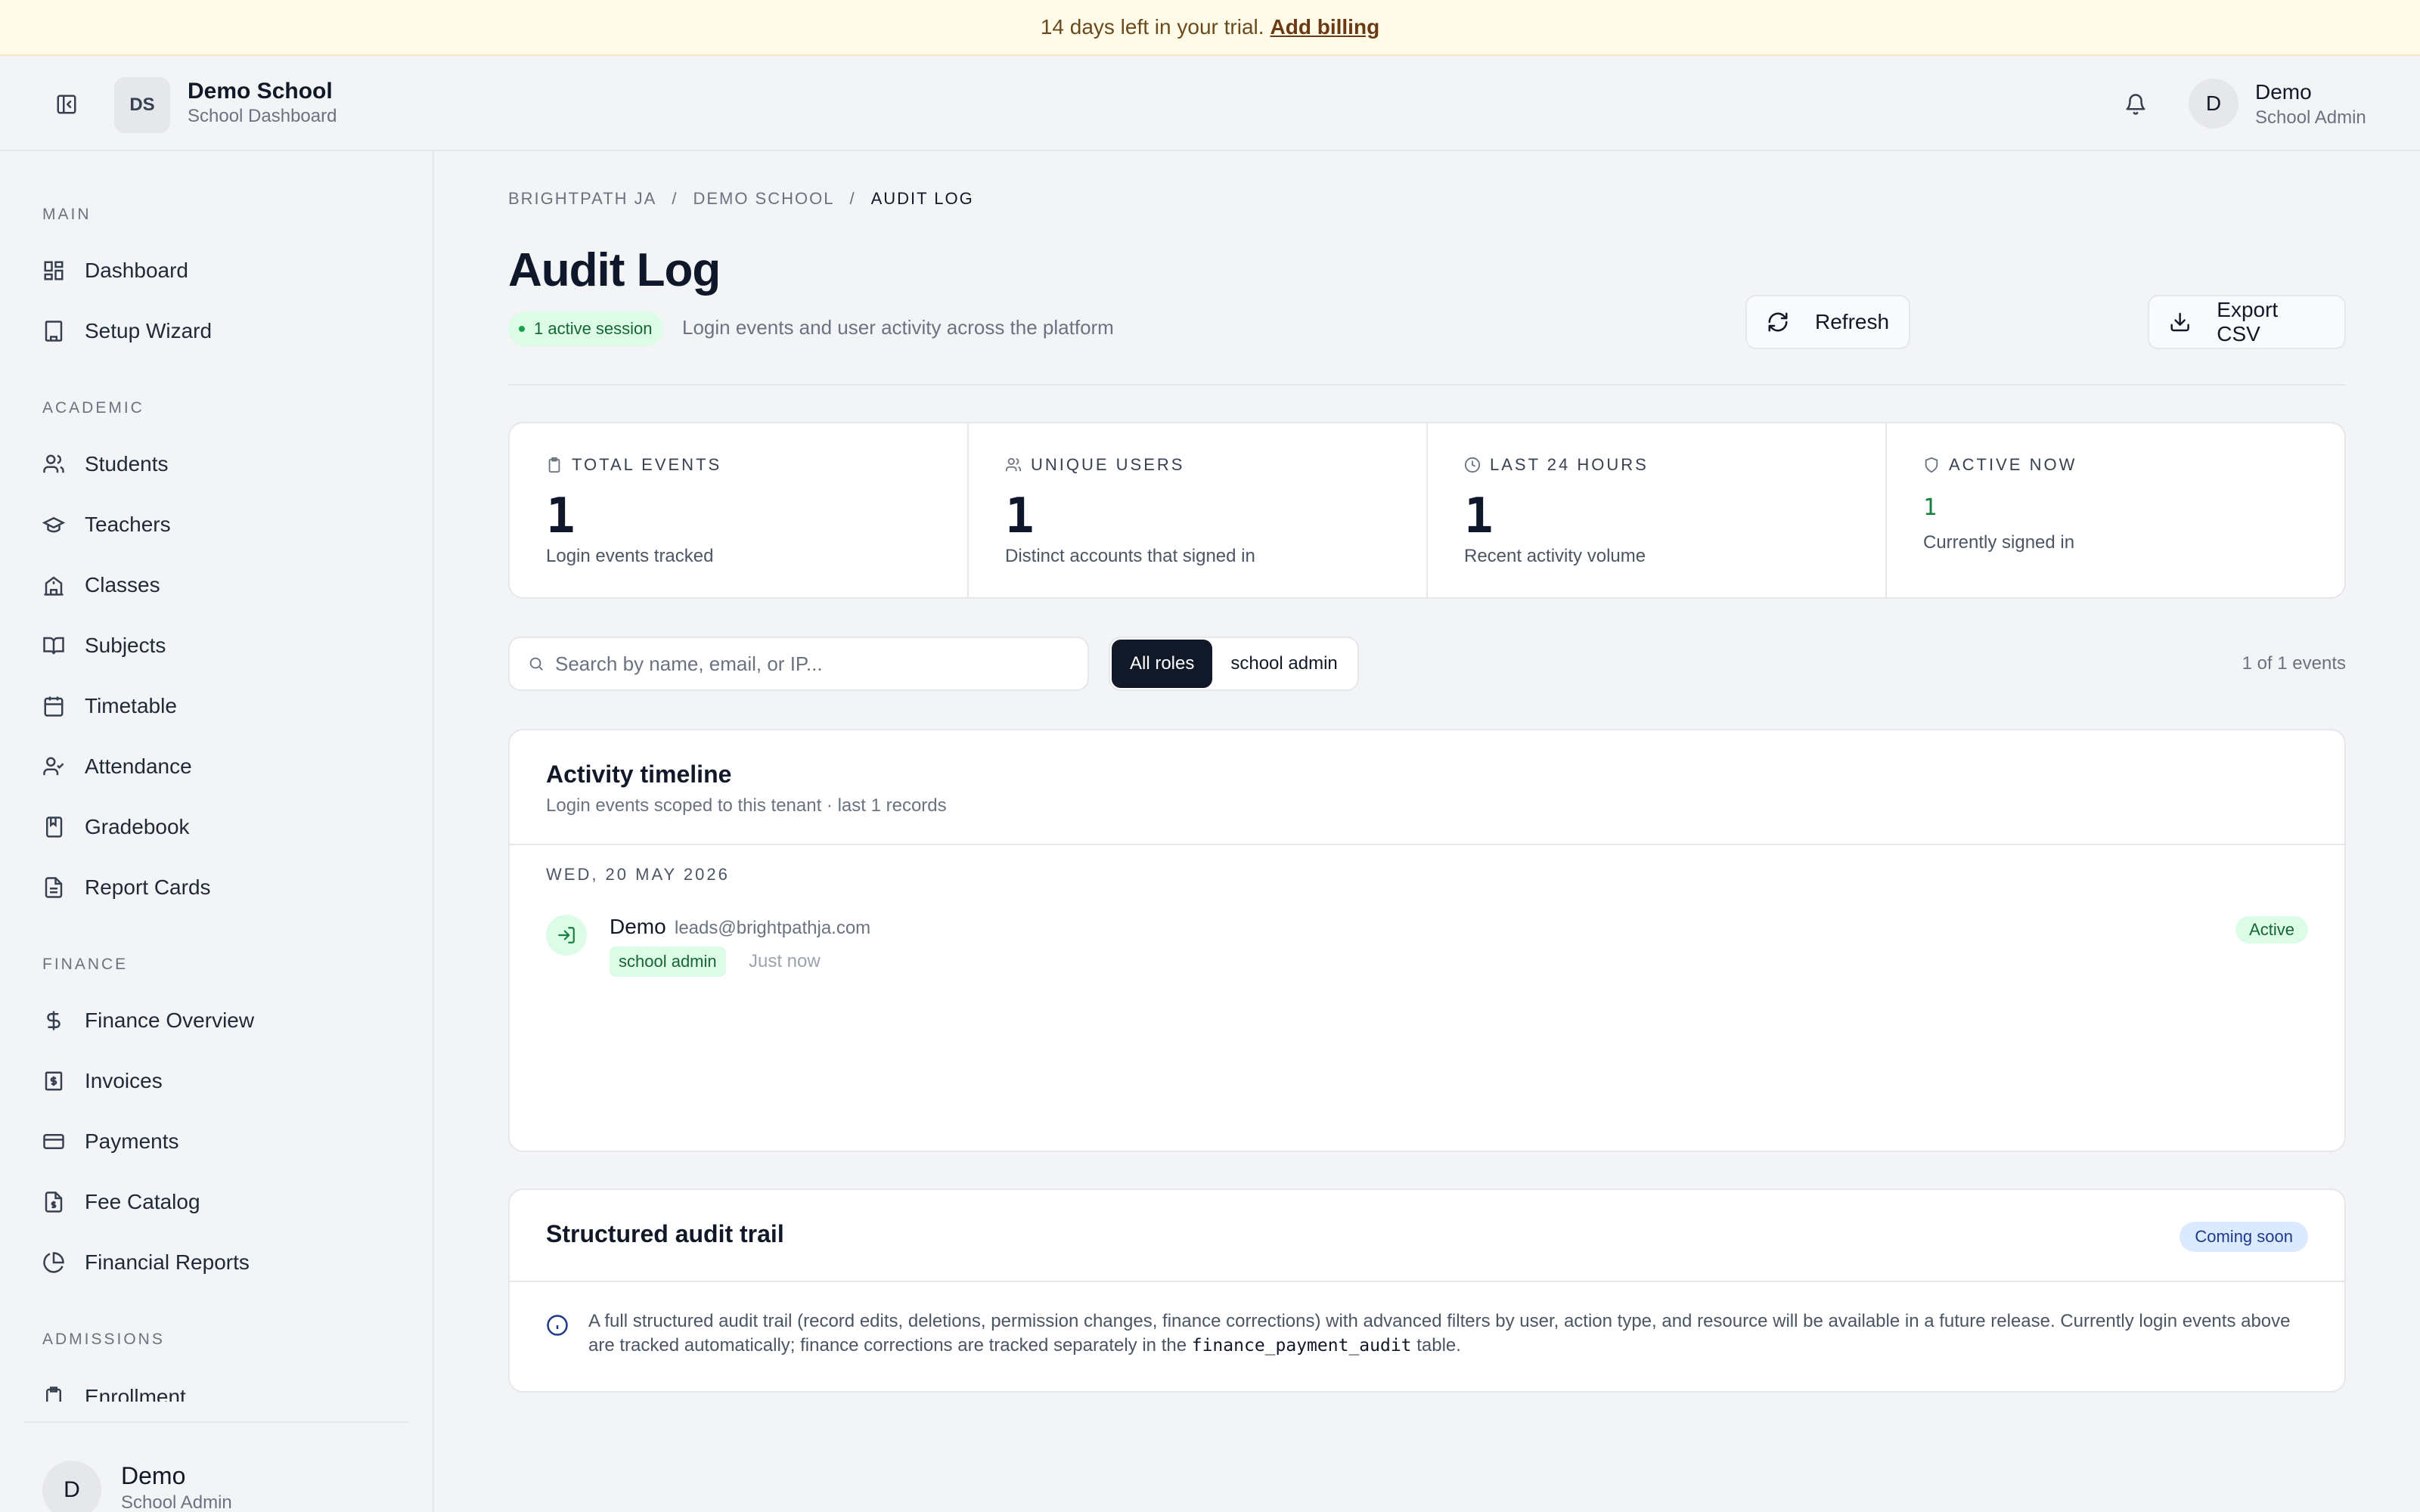 The width and height of the screenshot is (2420, 1512). Describe the element at coordinates (93, 408) in the screenshot. I see `nav-section-academic: ACADEMIC` at that location.